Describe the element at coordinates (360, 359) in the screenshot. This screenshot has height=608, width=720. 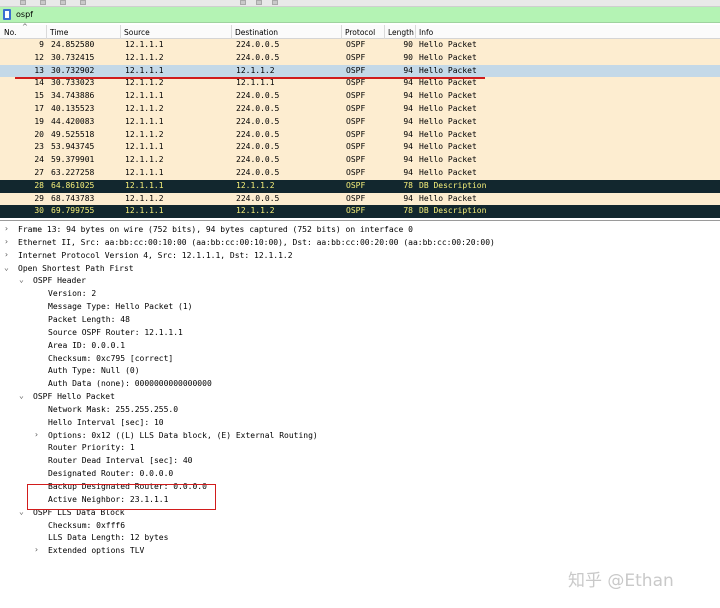
I see `detail-tree-item: Checksum: 0xc795 [correct]` at that location.